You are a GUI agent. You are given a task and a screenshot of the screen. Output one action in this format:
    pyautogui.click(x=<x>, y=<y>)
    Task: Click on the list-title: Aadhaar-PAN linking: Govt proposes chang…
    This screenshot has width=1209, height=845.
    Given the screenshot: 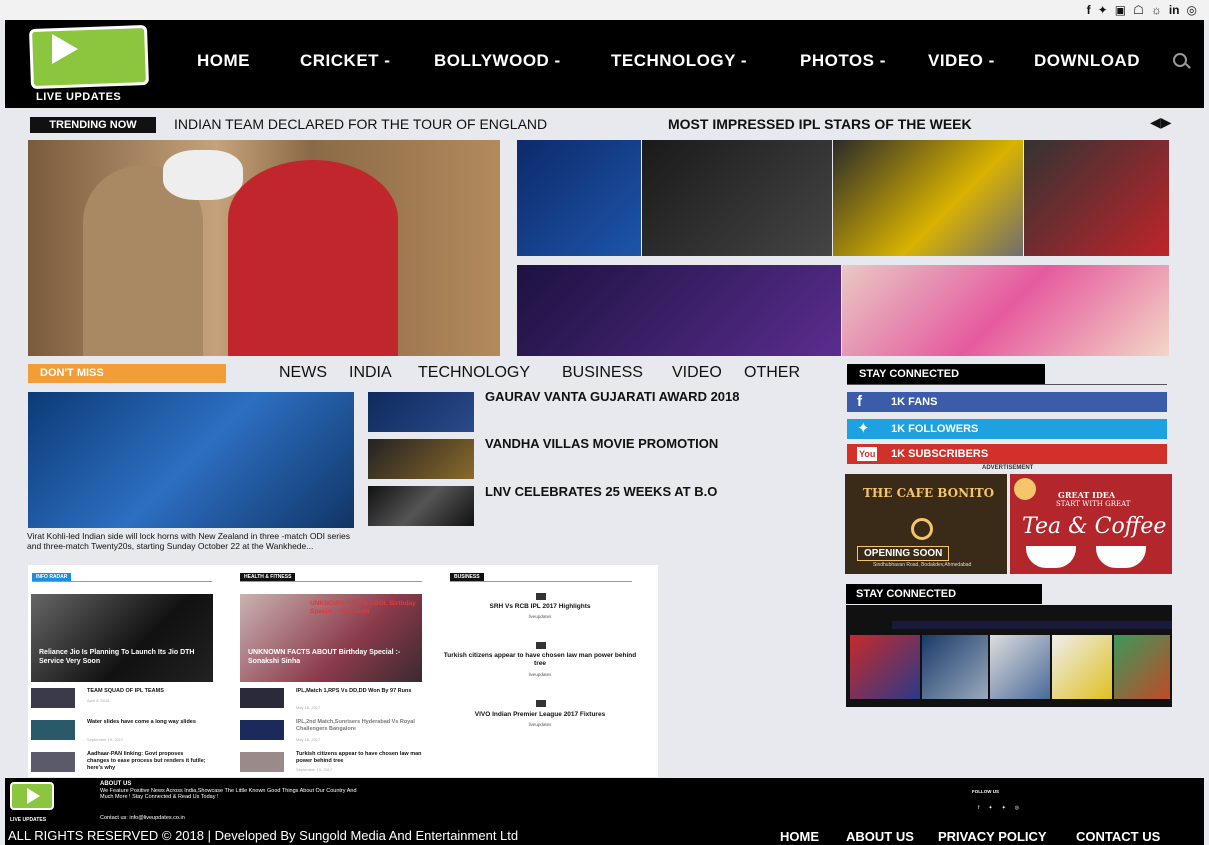 What is the action you would take?
    pyautogui.click(x=147, y=761)
    